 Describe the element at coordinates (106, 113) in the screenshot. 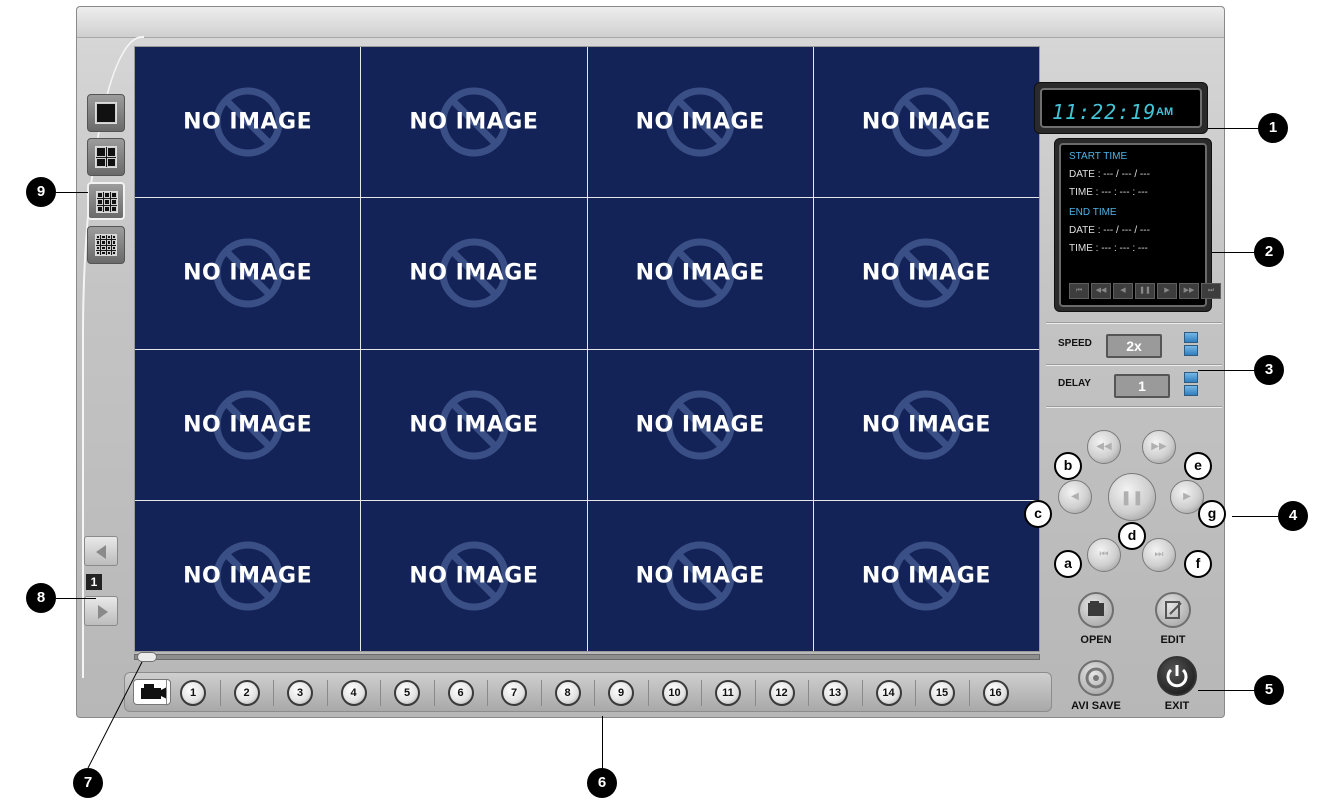

I see `layout-1x1-button` at that location.